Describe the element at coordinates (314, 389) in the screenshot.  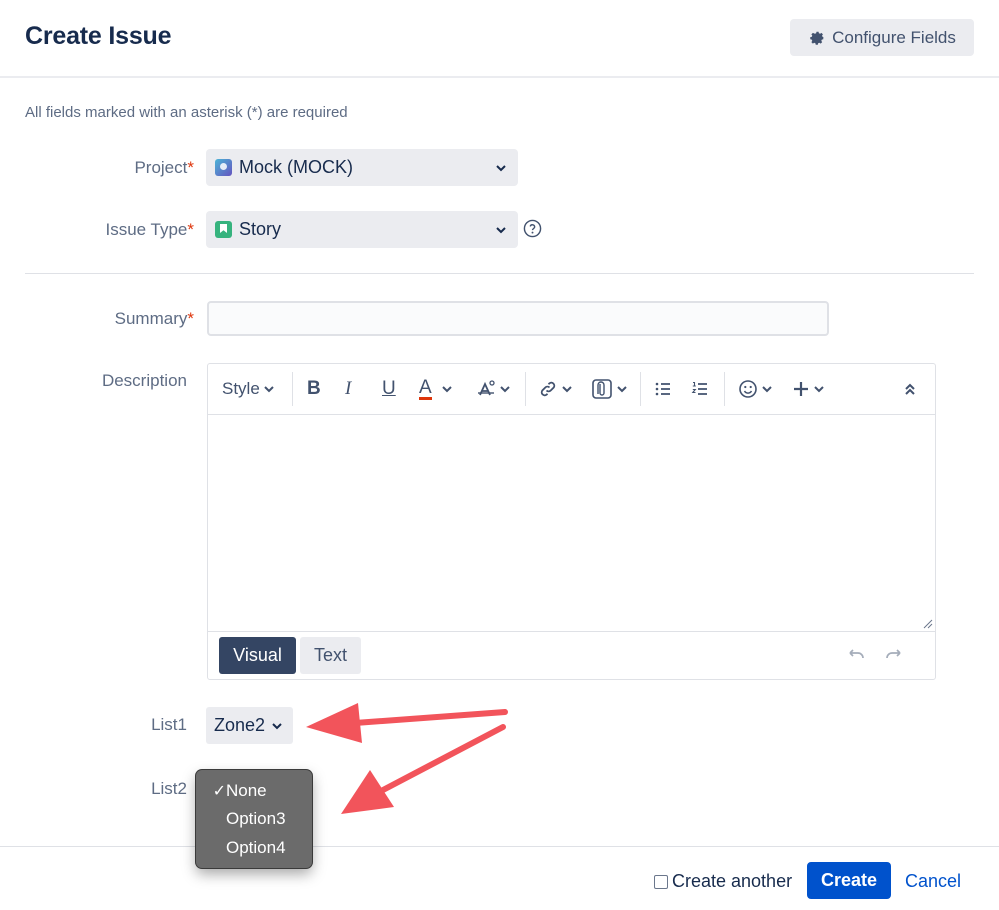
I see `bold-button: B` at that location.